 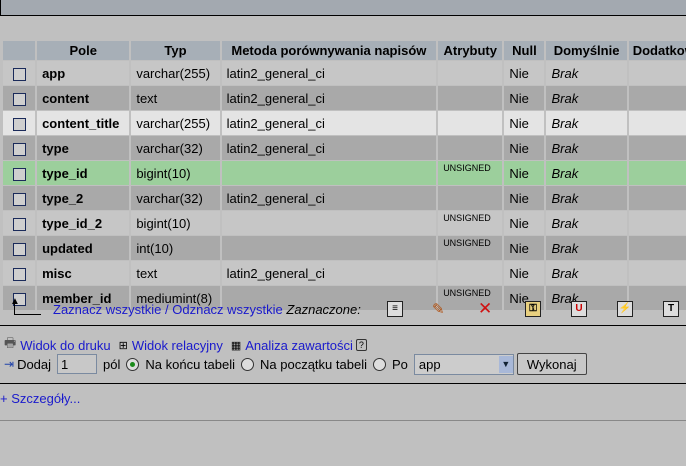 What do you see at coordinates (177, 345) in the screenshot?
I see `relational-view-link: Widok relacyjny` at bounding box center [177, 345].